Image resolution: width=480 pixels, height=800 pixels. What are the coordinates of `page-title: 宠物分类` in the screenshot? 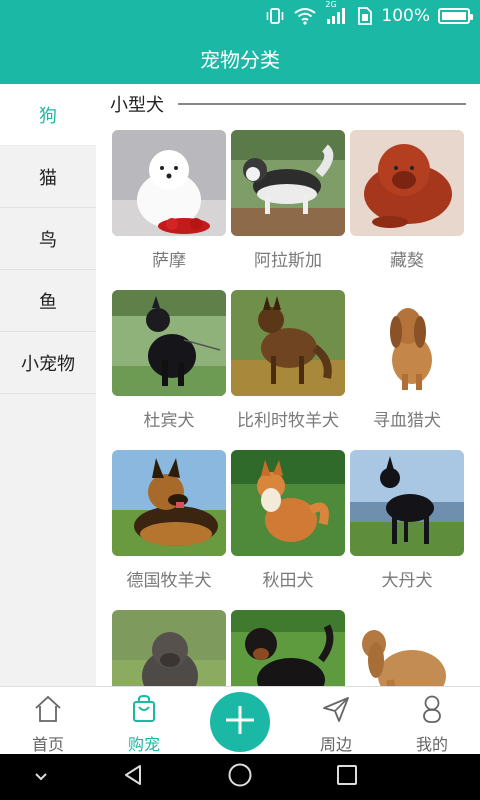 It's located at (240, 59).